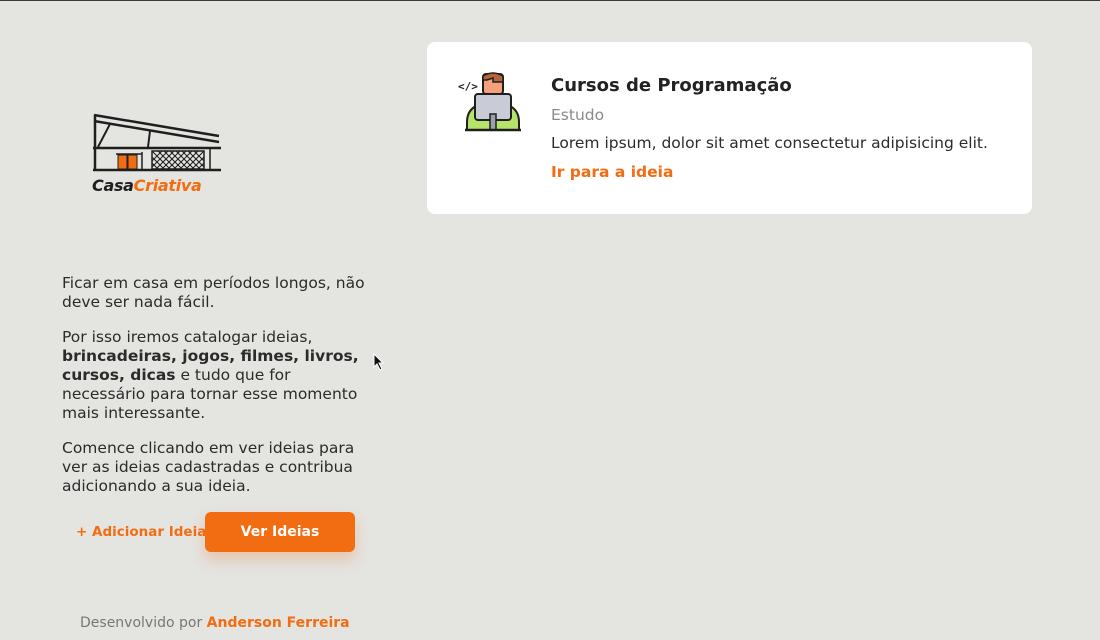 The image size is (1100, 640). I want to click on idea-title: Cursos de Programação, so click(671, 85).